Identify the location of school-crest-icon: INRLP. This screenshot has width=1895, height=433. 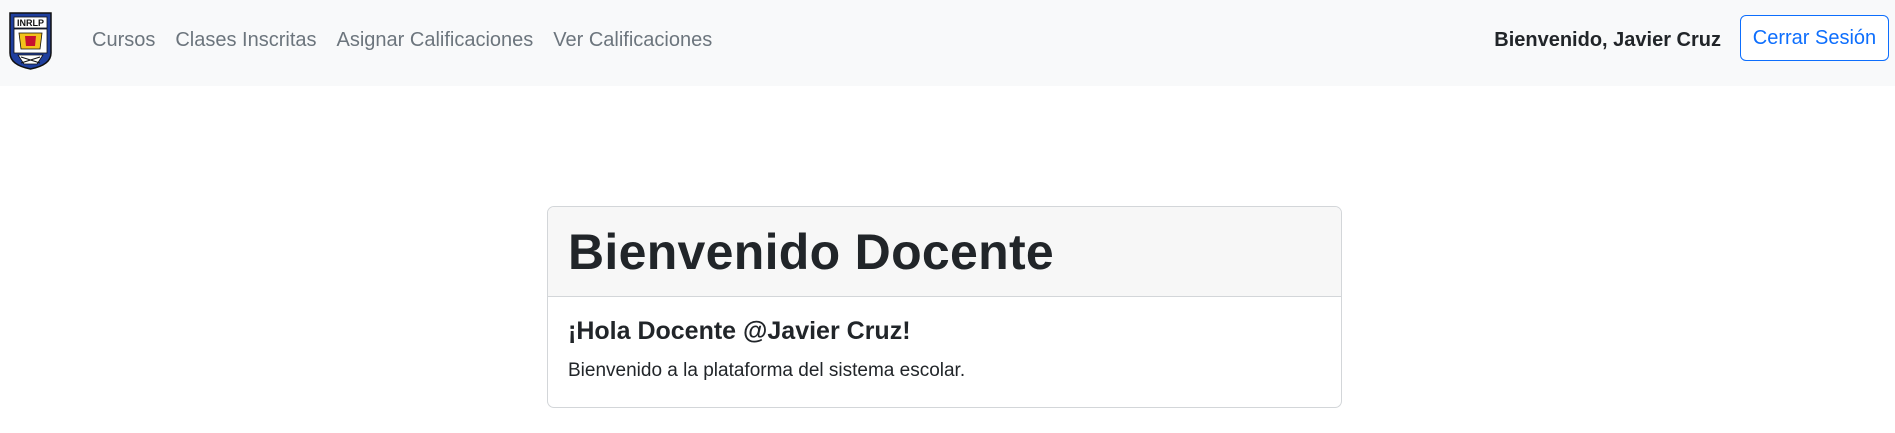
(30, 41).